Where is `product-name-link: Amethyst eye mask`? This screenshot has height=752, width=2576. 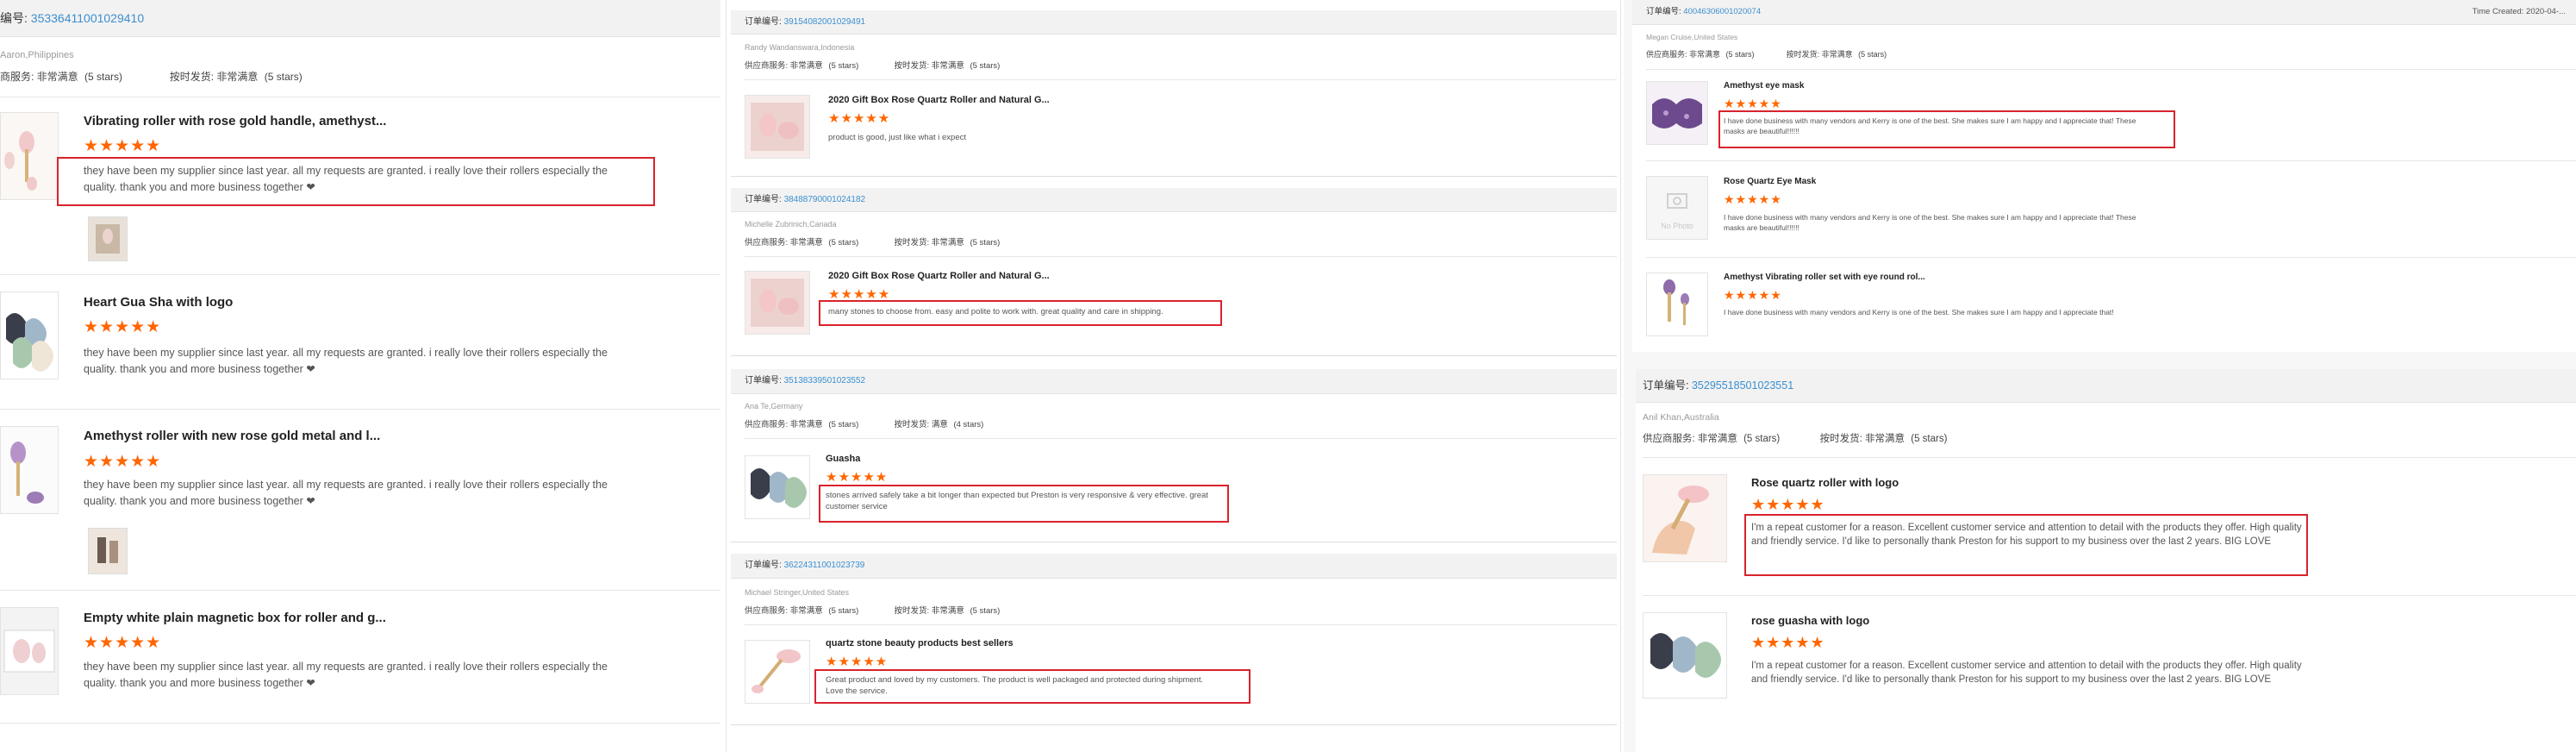
product-name-link: Amethyst eye mask is located at coordinates (1930, 86).